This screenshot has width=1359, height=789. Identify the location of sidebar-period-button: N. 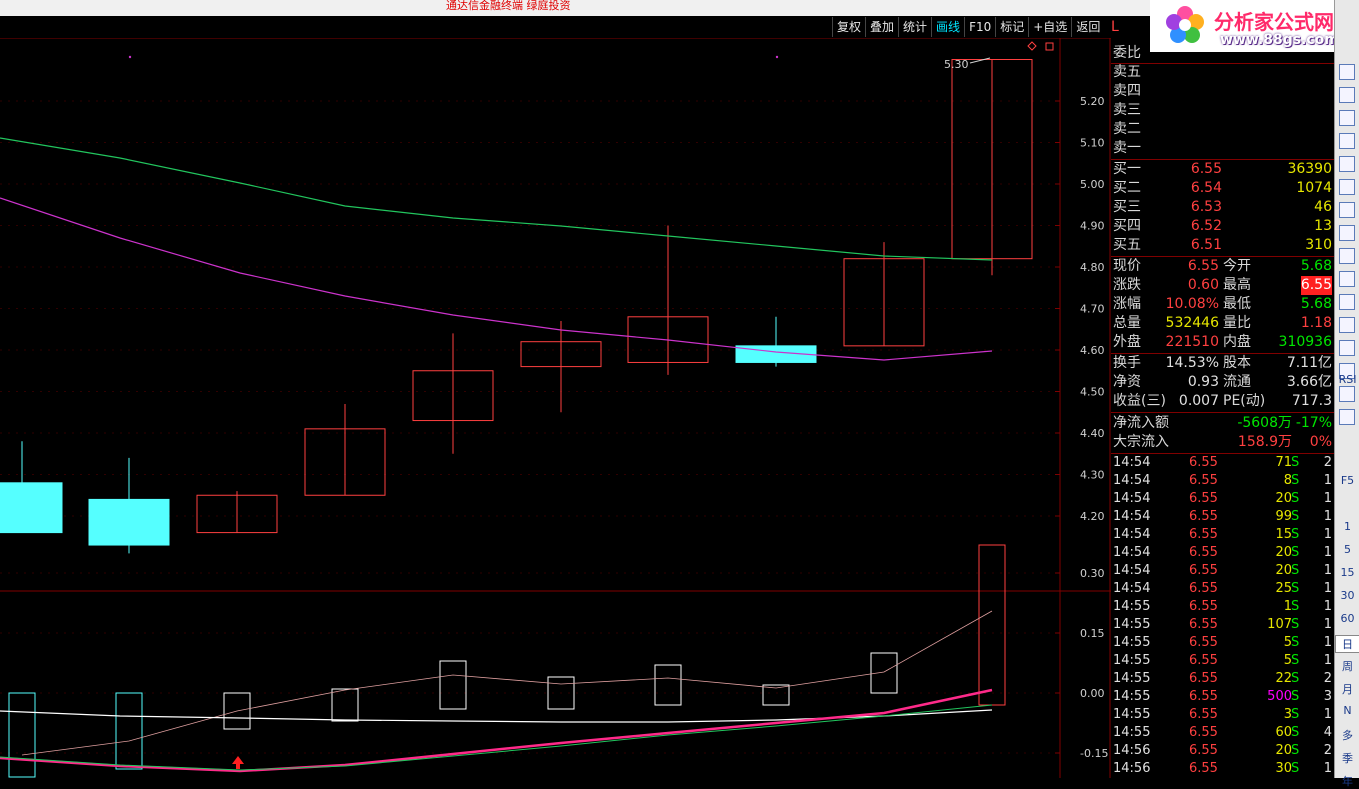
(1347, 710).